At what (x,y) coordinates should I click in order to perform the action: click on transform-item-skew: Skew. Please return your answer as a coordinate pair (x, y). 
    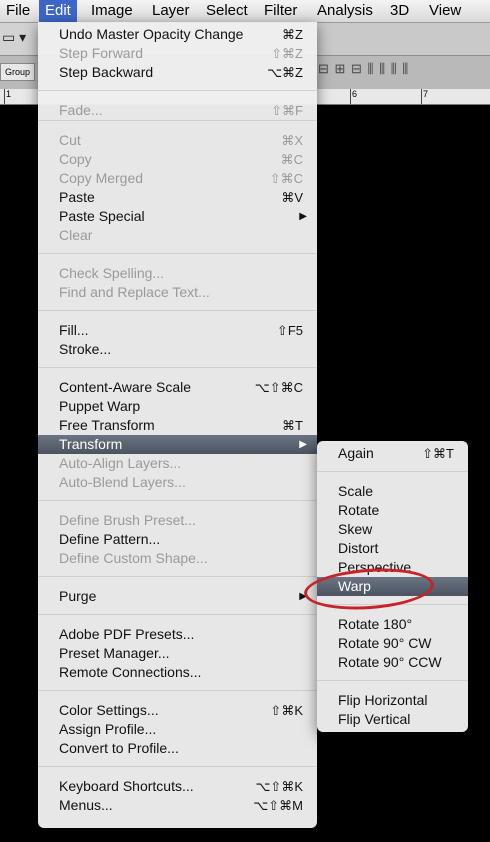
    Looking at the image, I should click on (392, 529).